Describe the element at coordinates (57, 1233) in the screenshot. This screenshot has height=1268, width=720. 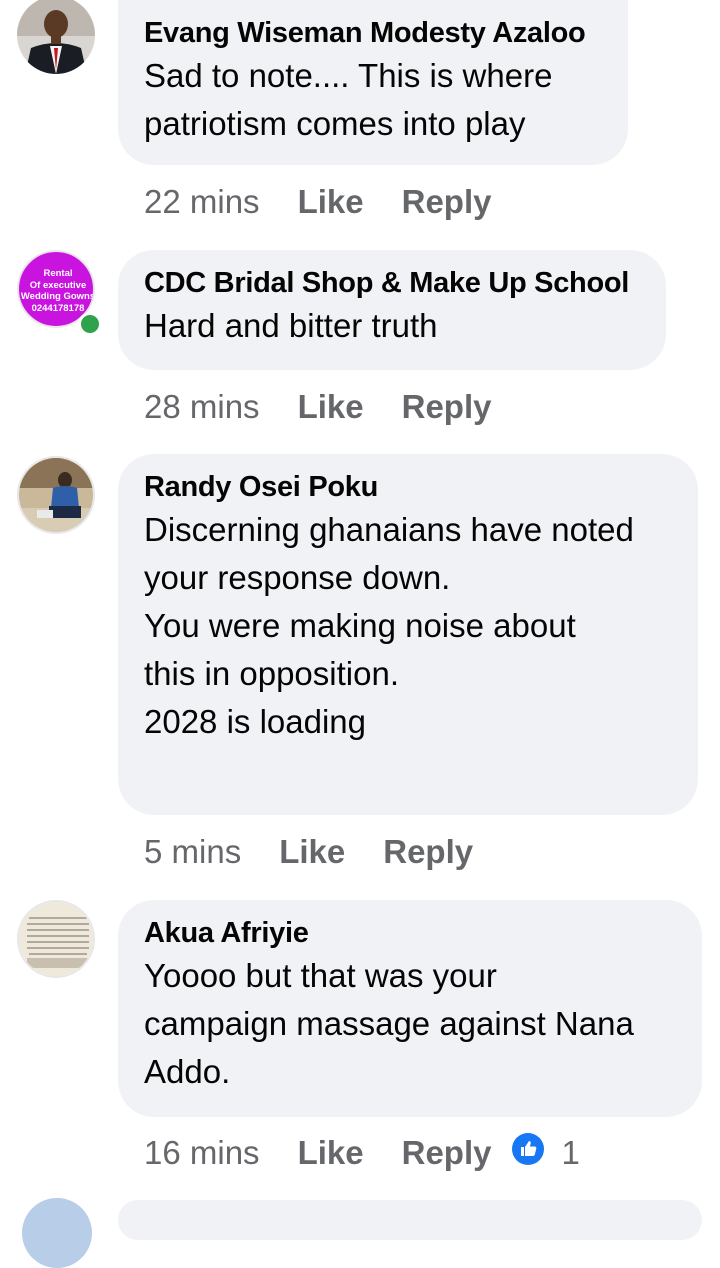
I see `next-comment-avatar-partial` at that location.